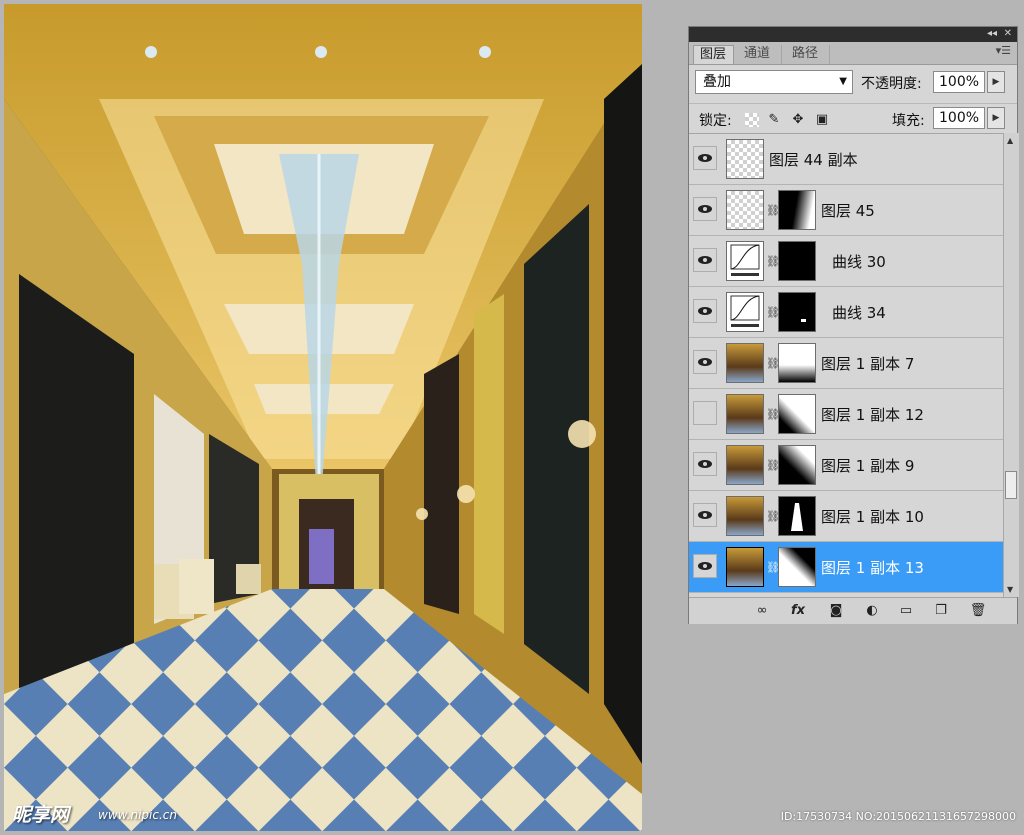 The width and height of the screenshot is (1024, 835). I want to click on blend-mode-select: 叠加 ▼, so click(774, 82).